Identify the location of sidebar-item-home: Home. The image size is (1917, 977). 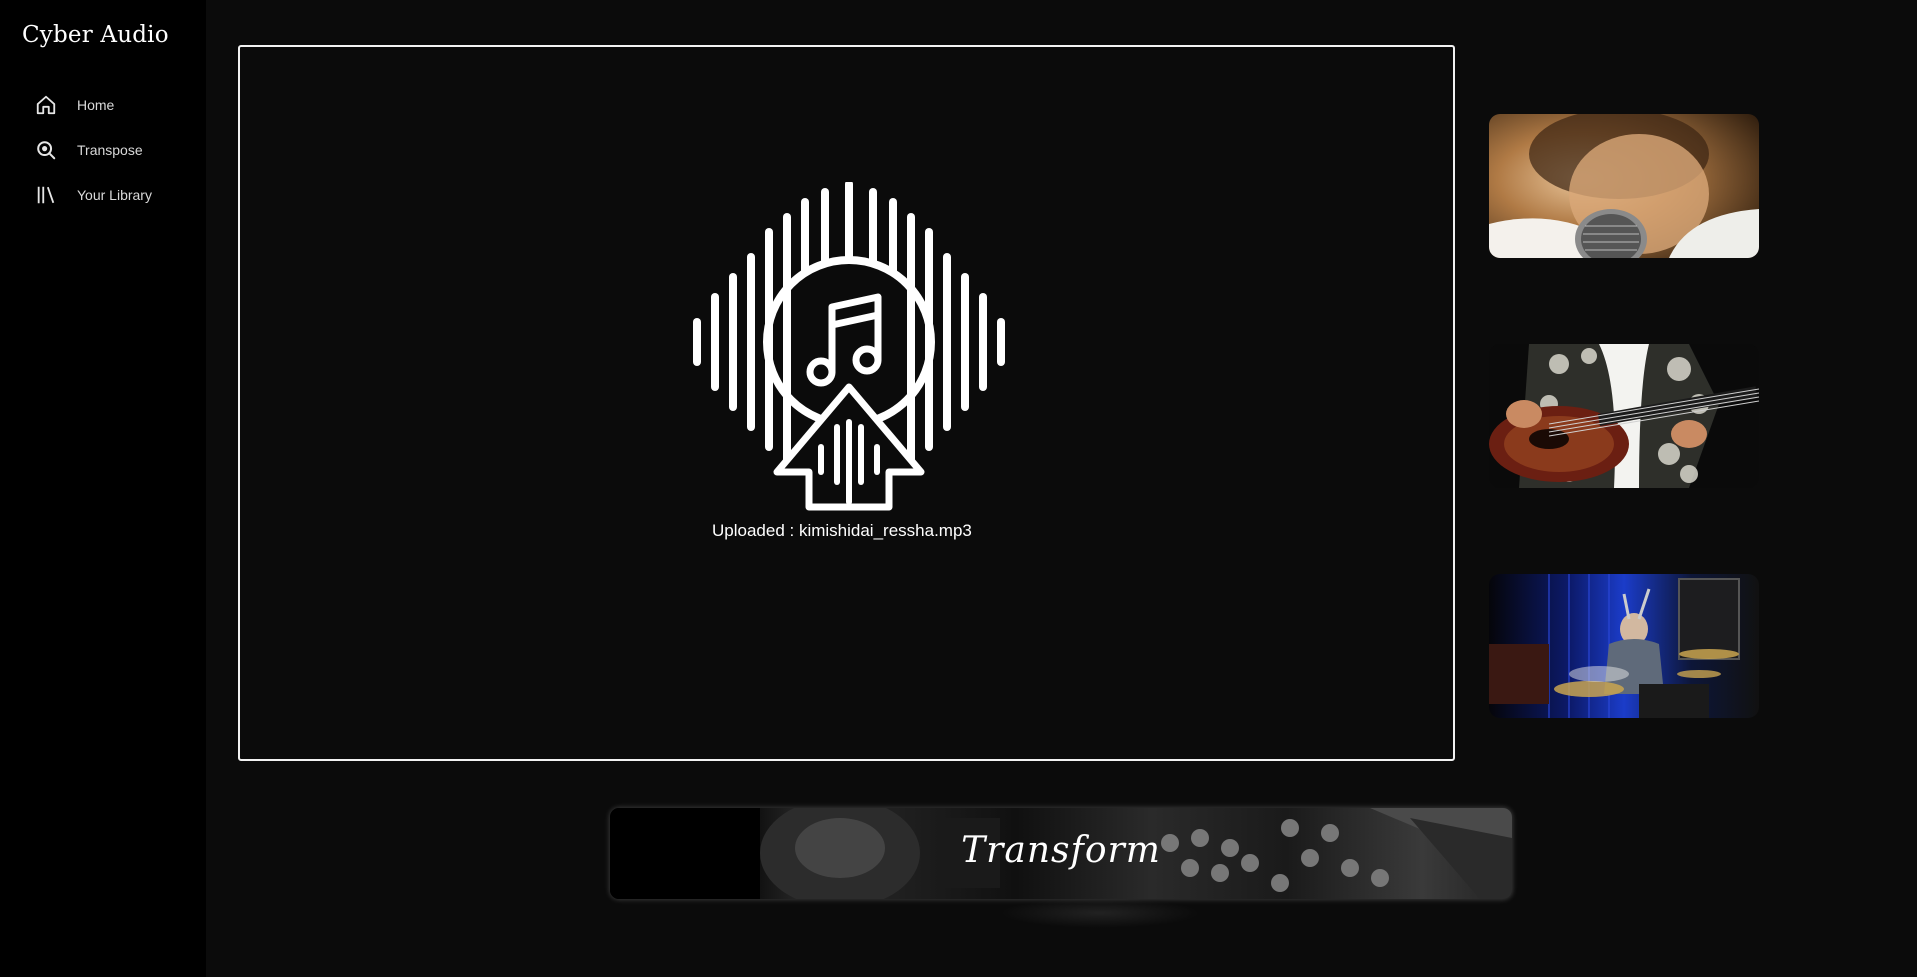
(103, 104).